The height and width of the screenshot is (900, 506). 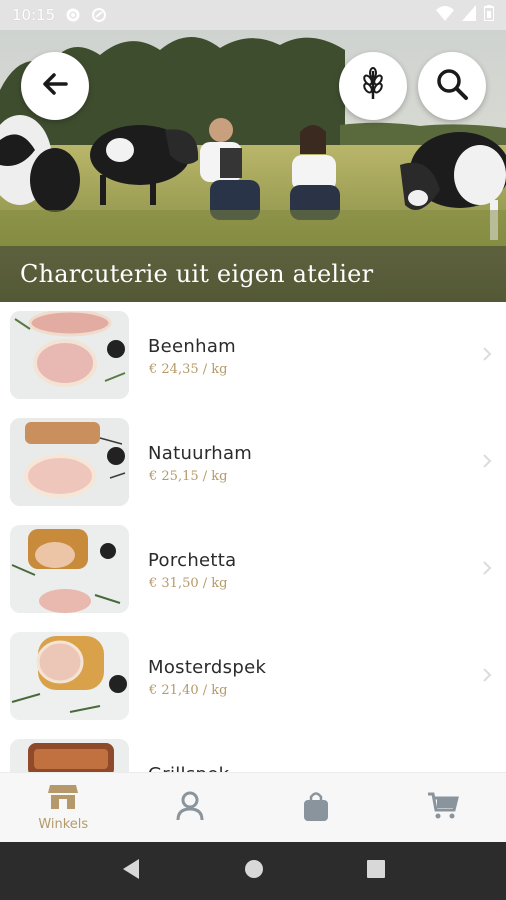 I want to click on search-icon, so click(x=452, y=86).